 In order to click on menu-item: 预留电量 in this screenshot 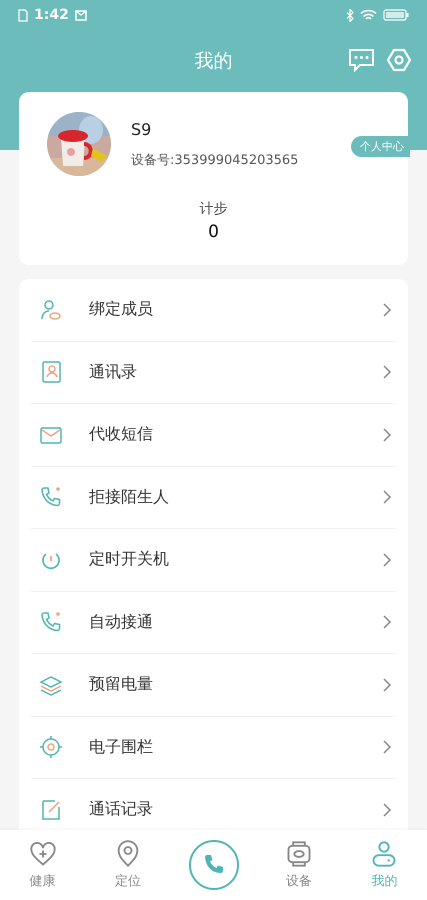, I will do `click(222, 685)`.